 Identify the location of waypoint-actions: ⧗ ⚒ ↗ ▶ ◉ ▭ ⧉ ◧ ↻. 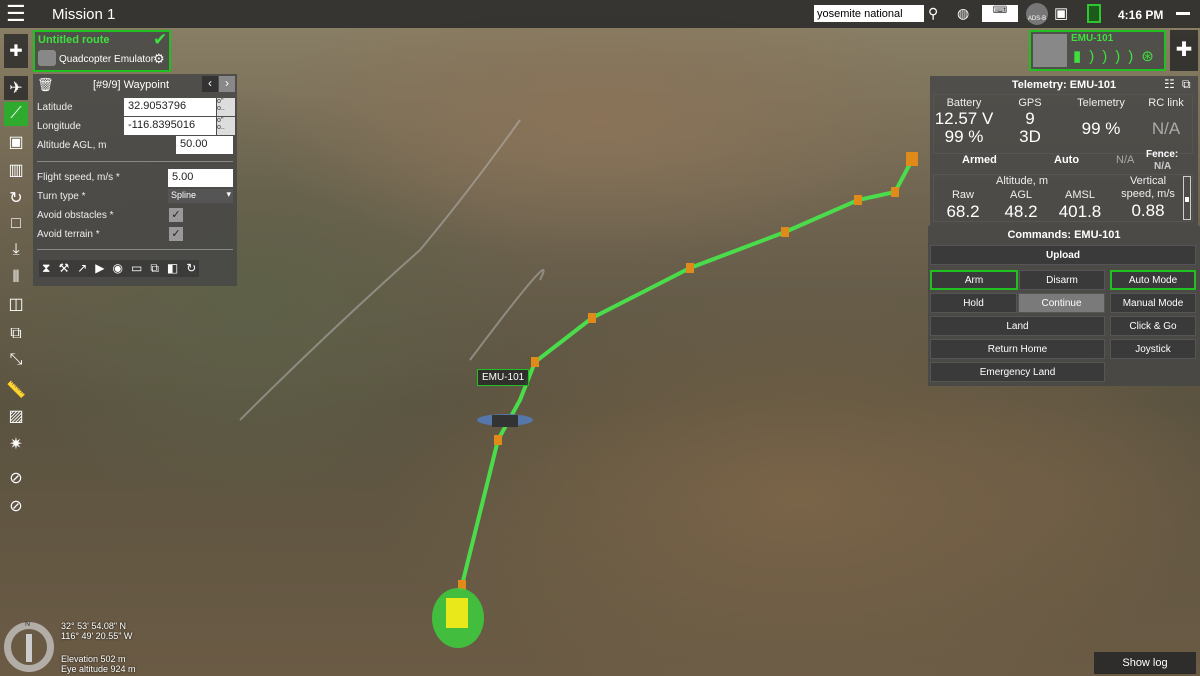
(119, 268).